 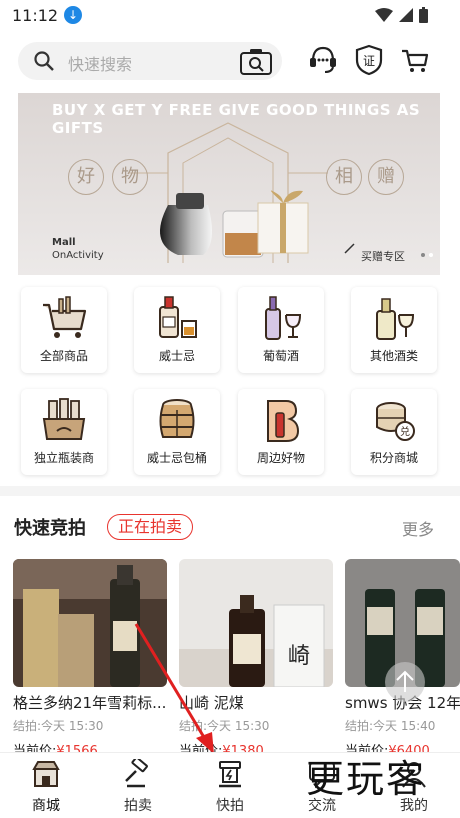 What do you see at coordinates (344, 177) in the screenshot?
I see `banner-char-3: 相` at bounding box center [344, 177].